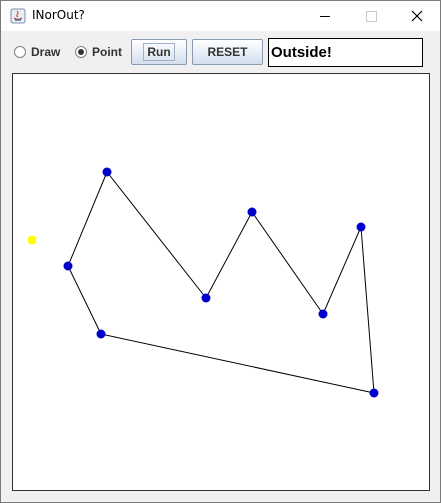  Describe the element at coordinates (18, 16) in the screenshot. I see `java-icon` at that location.